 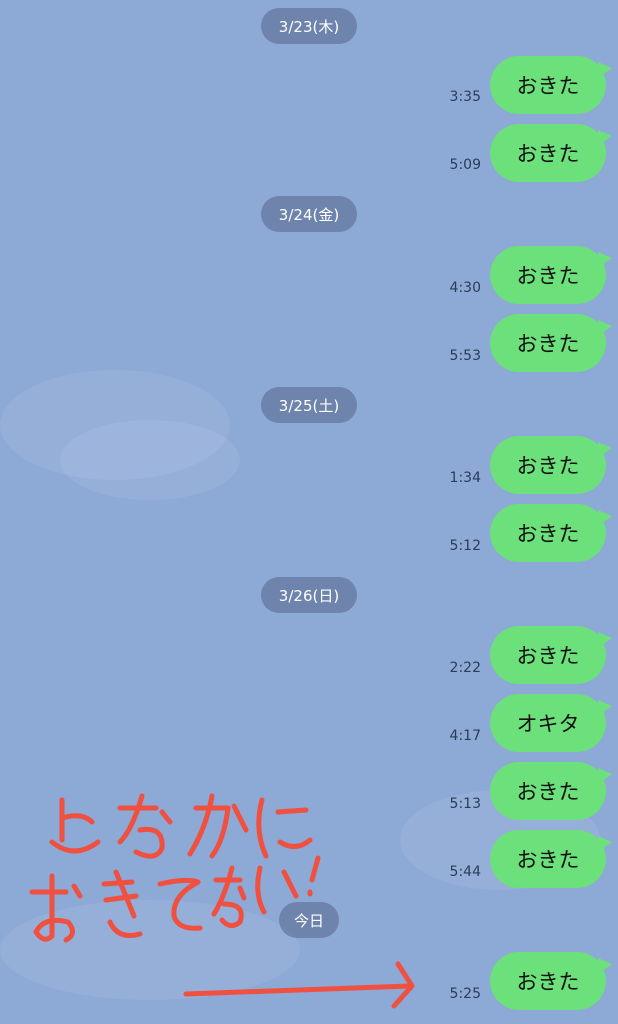 I want to click on handwritten-annotation, so click(x=222, y=901).